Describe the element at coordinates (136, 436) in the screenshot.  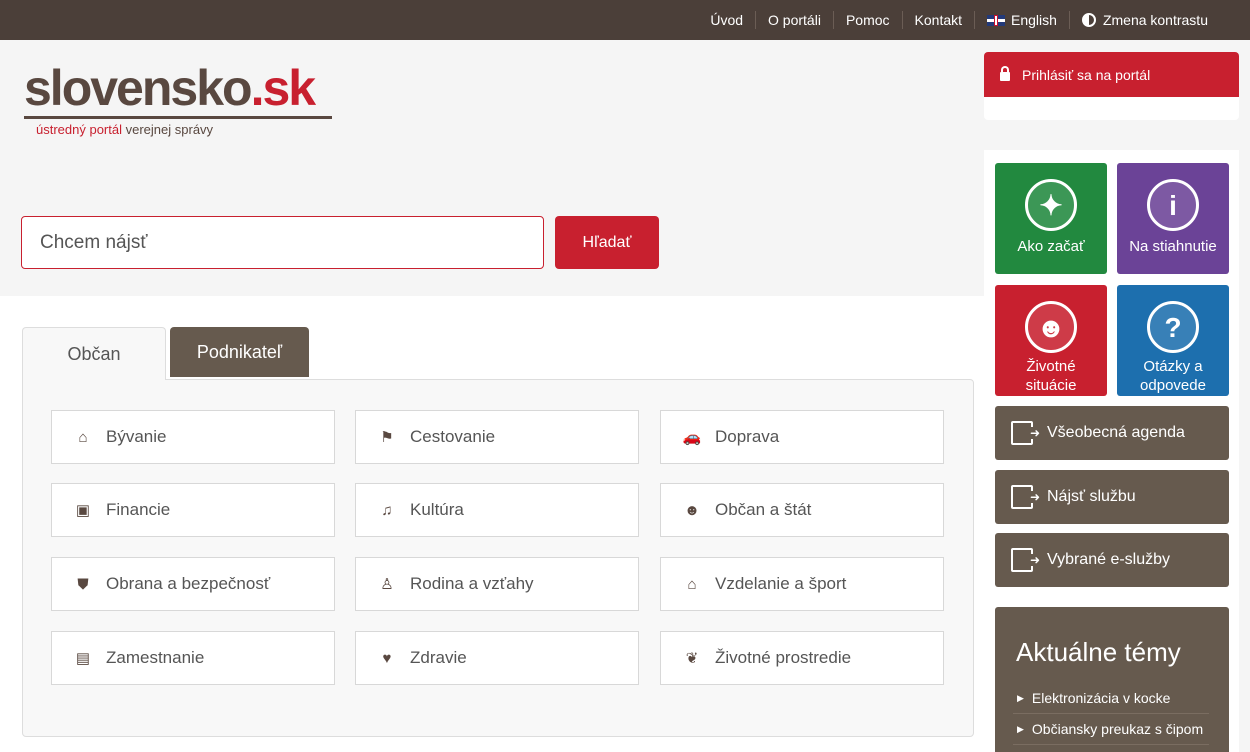
I see `category-label: Bývanie` at that location.